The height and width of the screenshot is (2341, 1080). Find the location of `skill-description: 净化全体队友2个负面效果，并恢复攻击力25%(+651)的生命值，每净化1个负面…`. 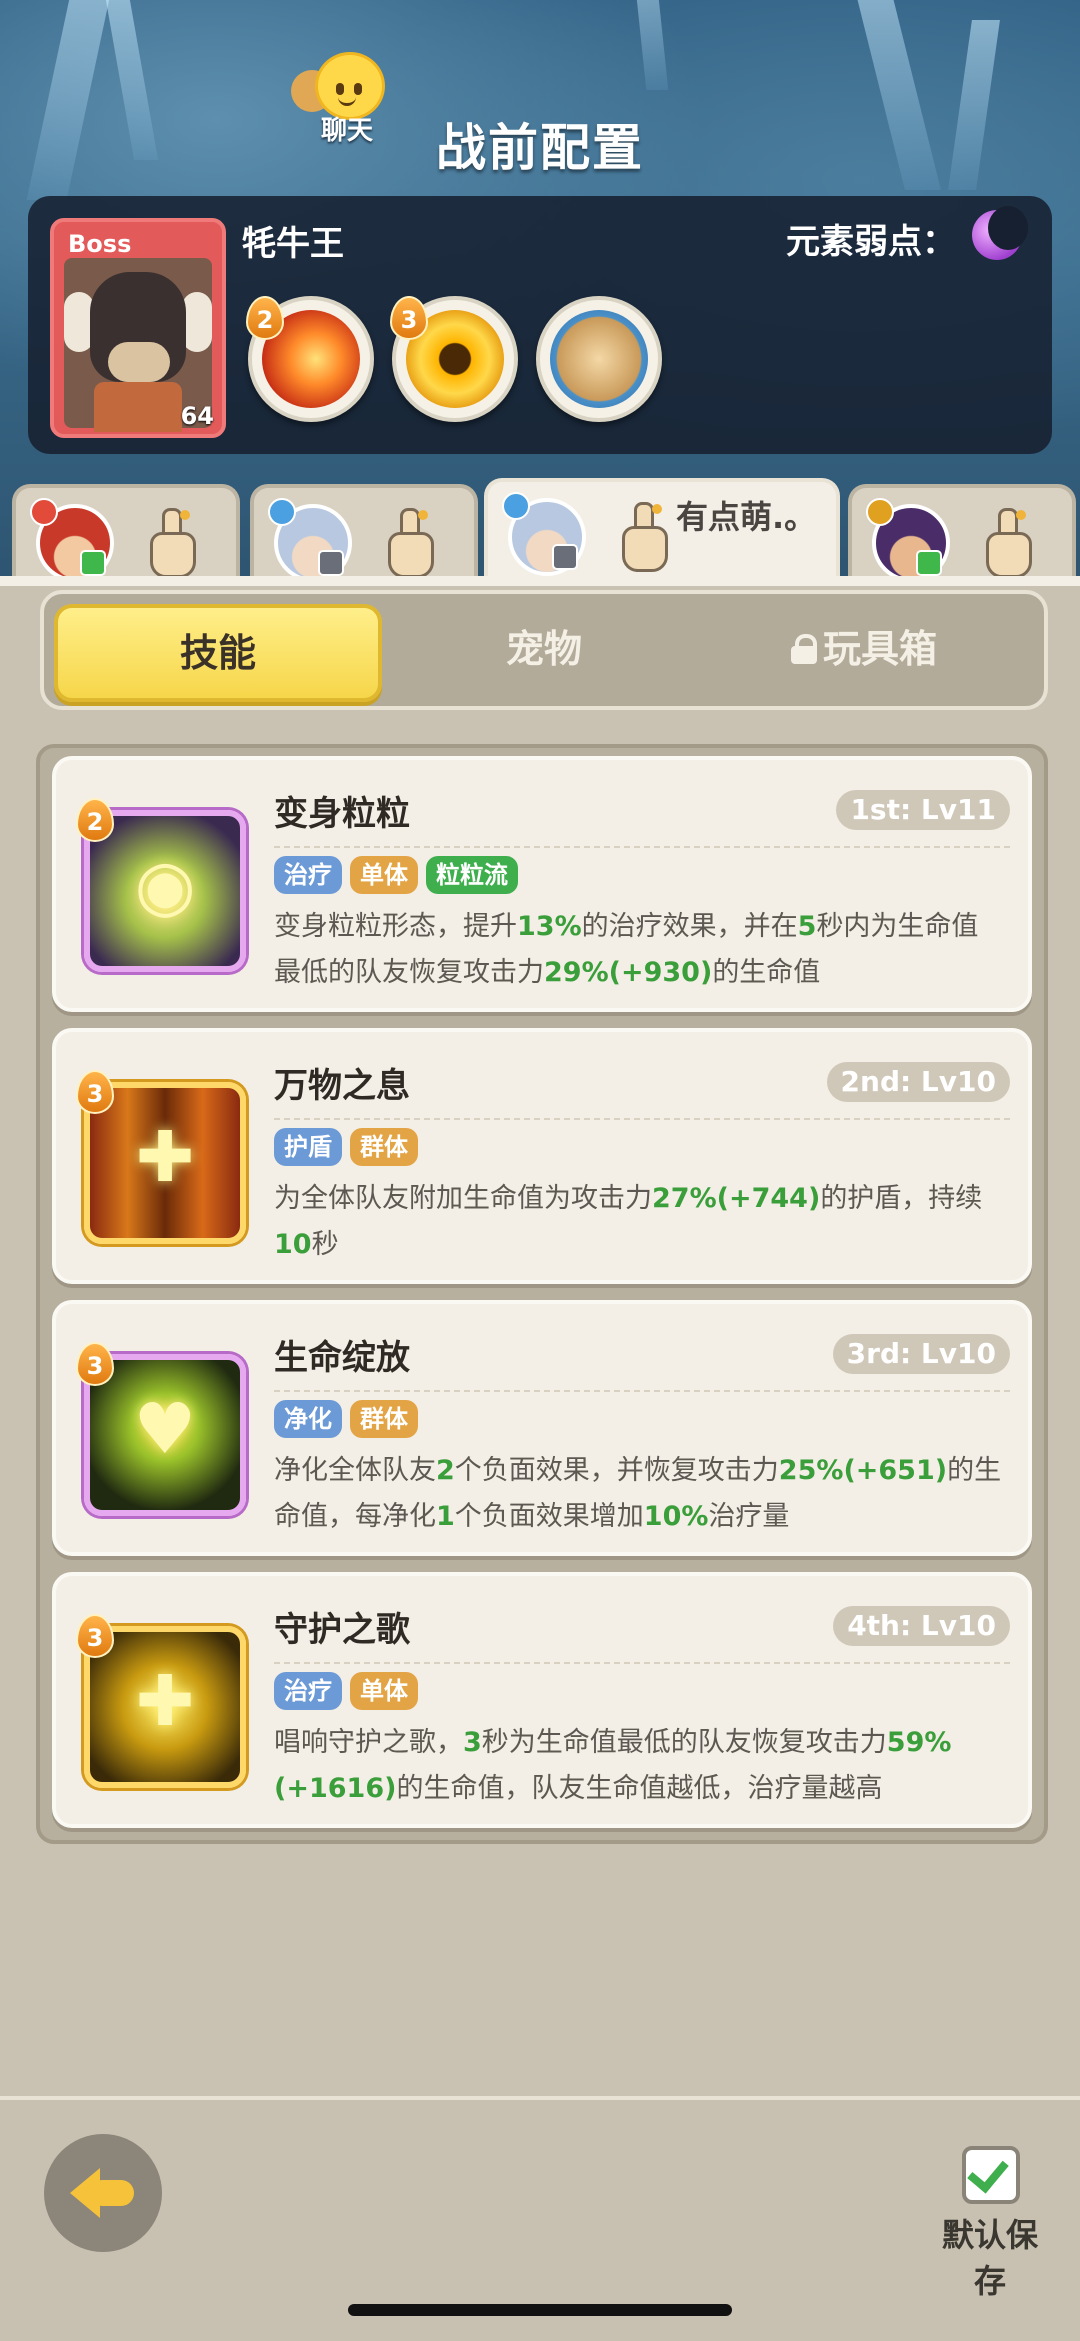

skill-description: 净化全体队友2个负面效果，并恢复攻击力25%(+651)的生命值，每净化1个负面… is located at coordinates (638, 1493).